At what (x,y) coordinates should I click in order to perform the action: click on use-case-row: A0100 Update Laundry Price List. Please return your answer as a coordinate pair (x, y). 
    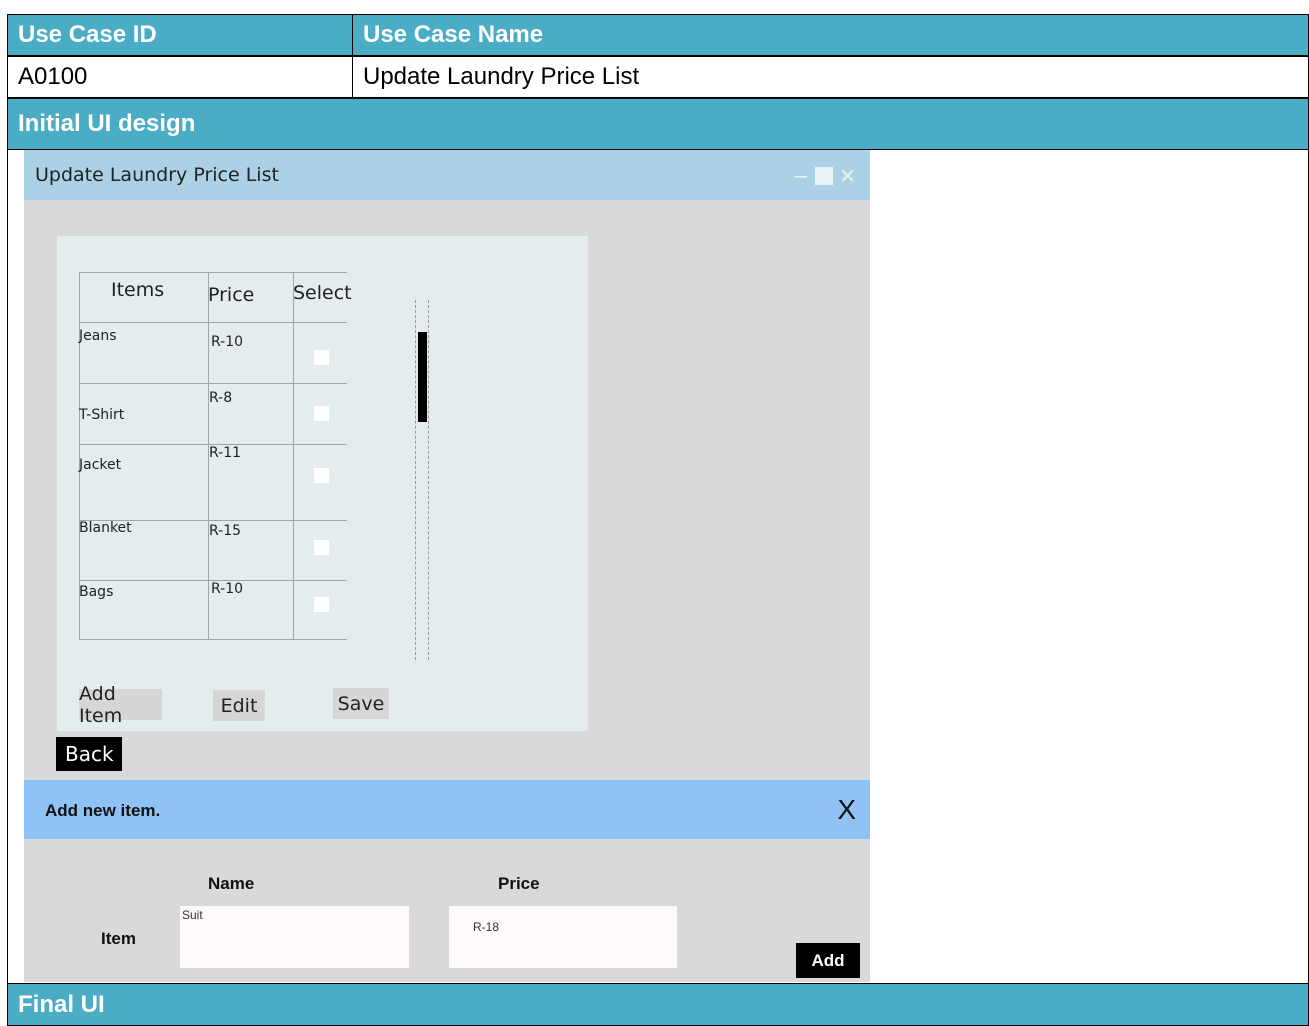
    Looking at the image, I should click on (658, 77).